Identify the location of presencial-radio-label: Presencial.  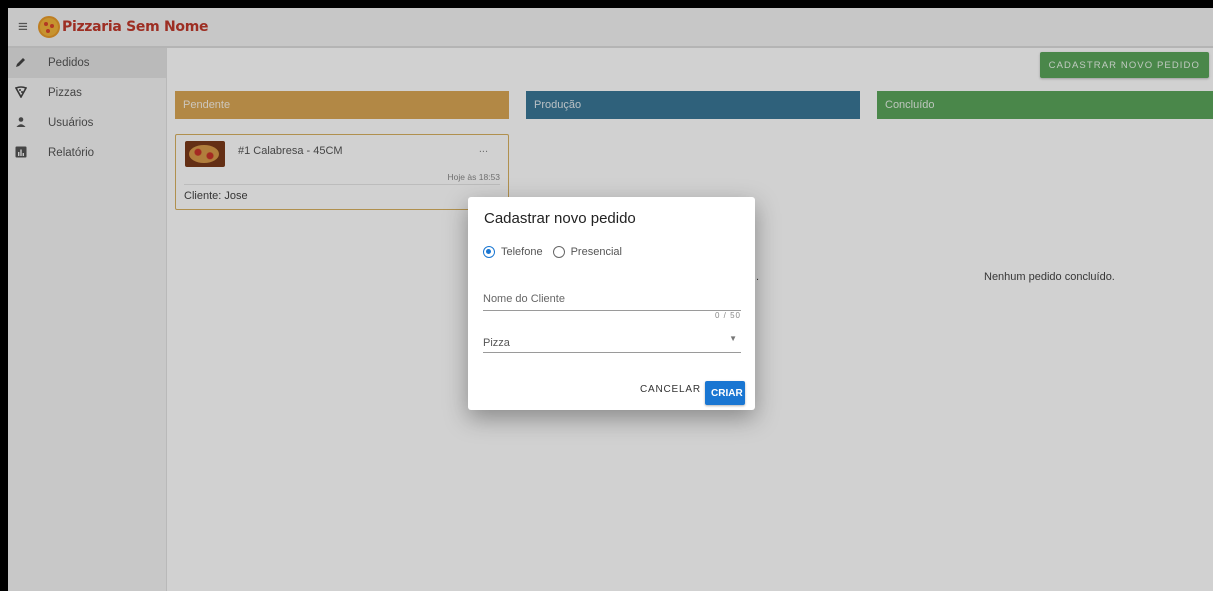
(596, 252).